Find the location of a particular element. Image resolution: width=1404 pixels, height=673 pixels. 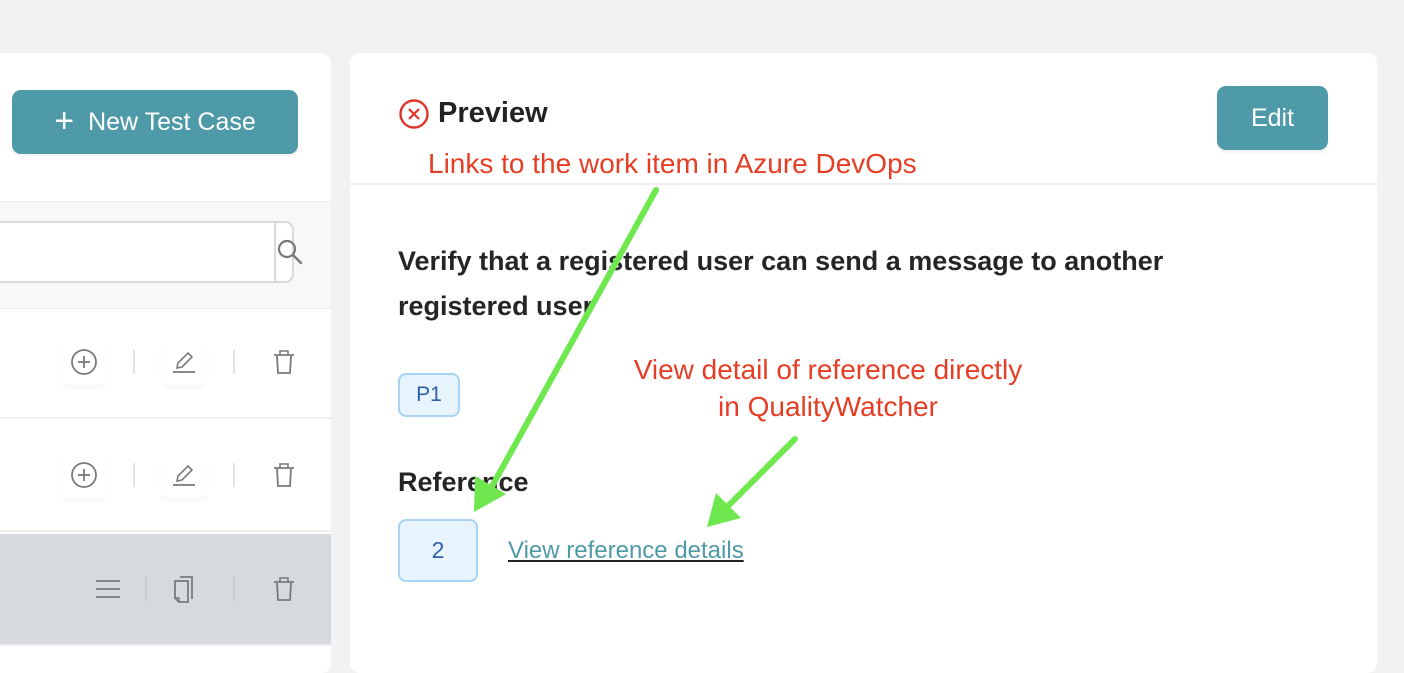

new-test-case-label: New Test Case is located at coordinates (172, 121).